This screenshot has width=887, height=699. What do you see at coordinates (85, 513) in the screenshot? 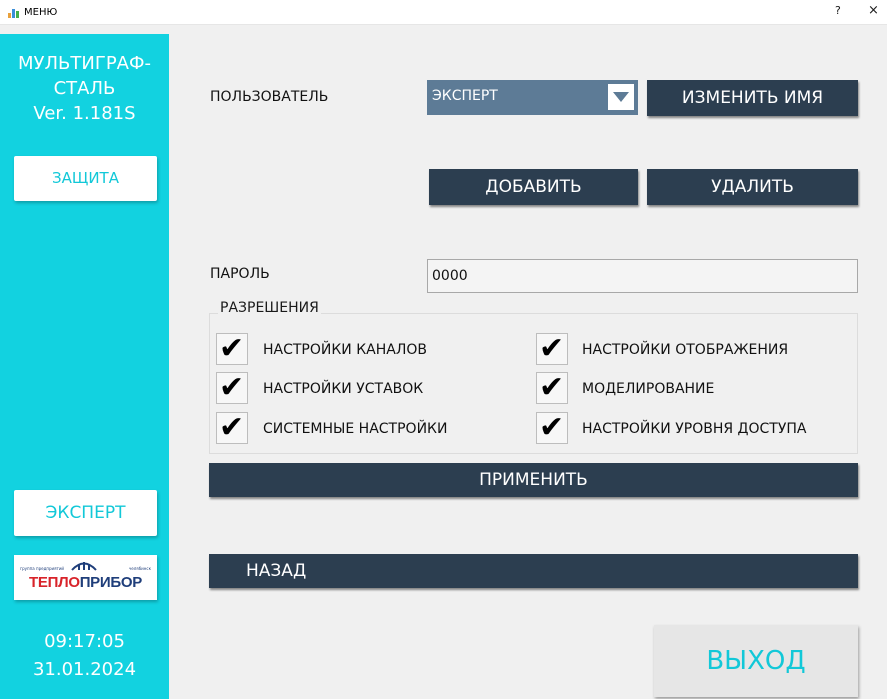
I see `current-user-button: ЭКСПЕРТ` at bounding box center [85, 513].